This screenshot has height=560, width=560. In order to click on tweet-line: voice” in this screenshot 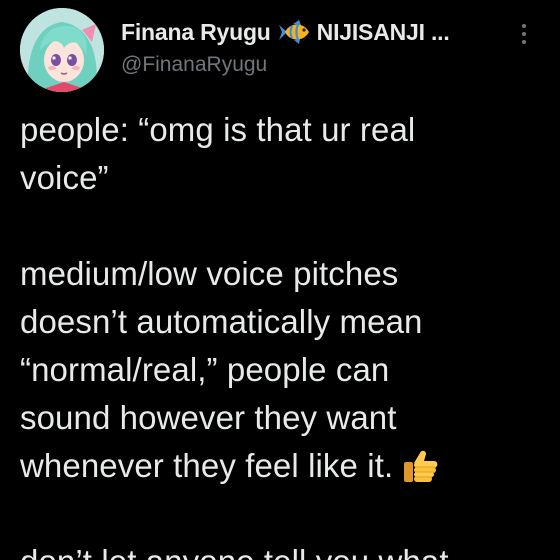, I will do `click(64, 177)`.